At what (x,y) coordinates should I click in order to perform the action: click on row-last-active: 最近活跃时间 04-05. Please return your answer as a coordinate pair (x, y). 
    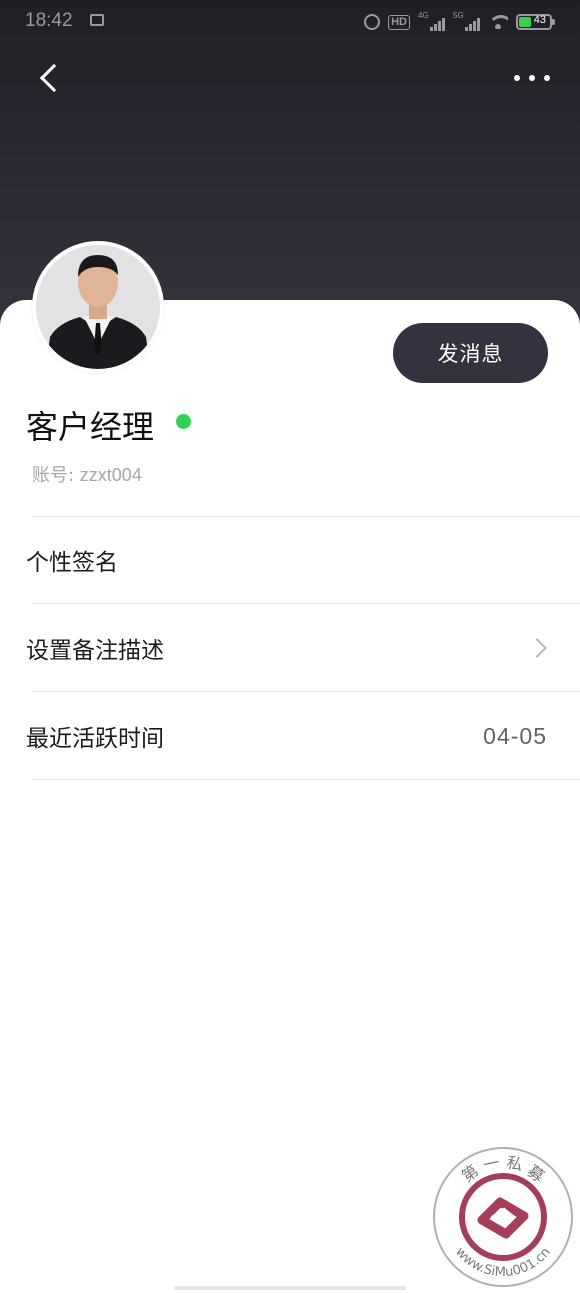
    Looking at the image, I should click on (290, 736).